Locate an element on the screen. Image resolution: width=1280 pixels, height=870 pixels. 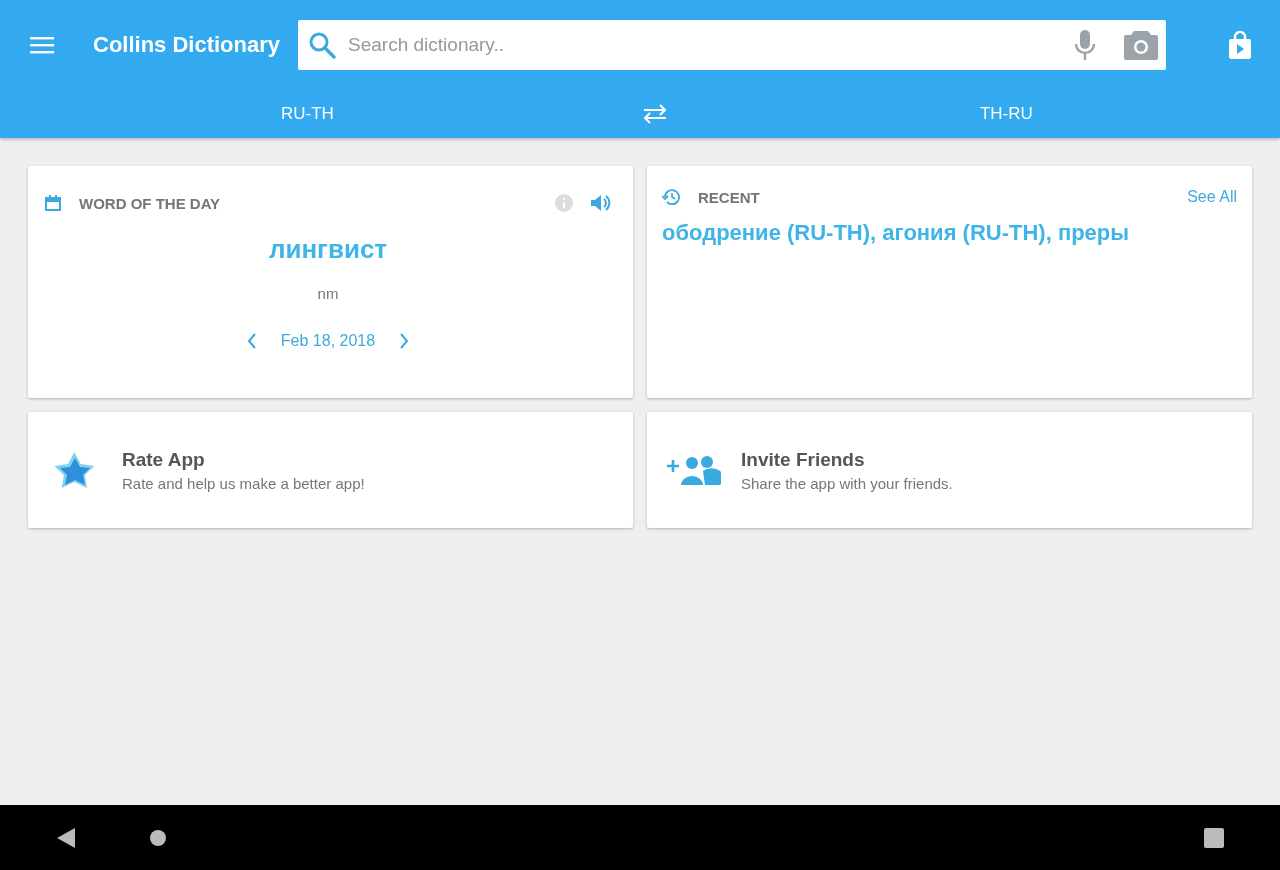
recent-words: ободрение (RU-TH), агония (RU-TH), преры is located at coordinates (949, 233).